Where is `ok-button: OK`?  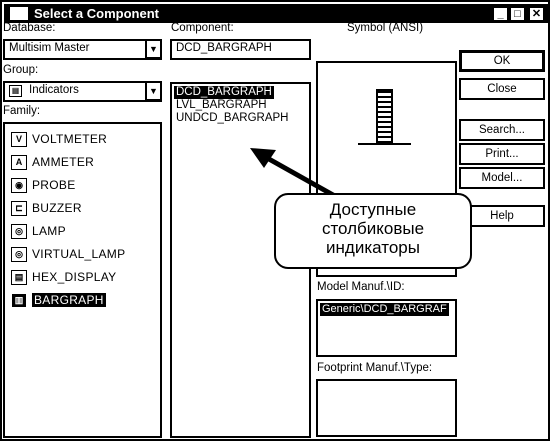
ok-button: OK is located at coordinates (502, 61).